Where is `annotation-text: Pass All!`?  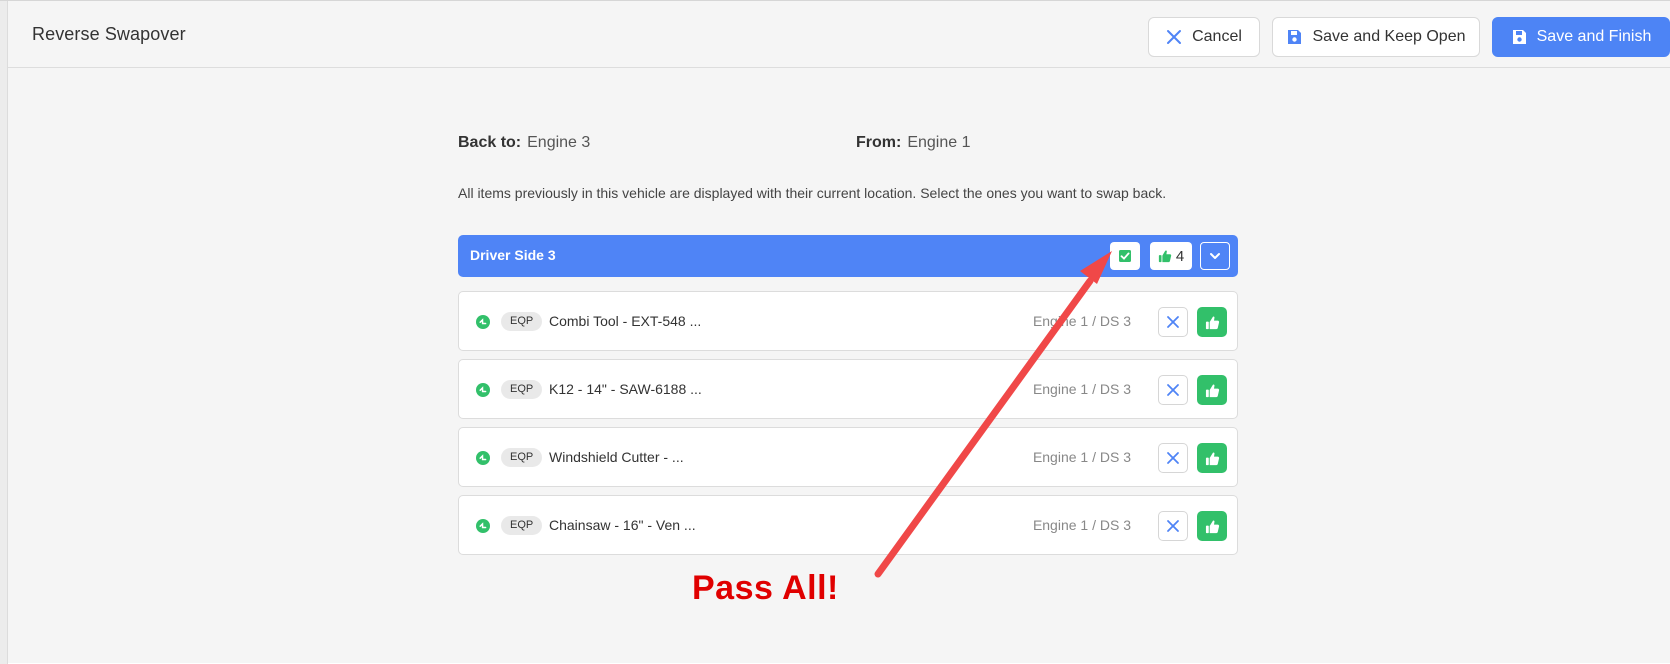
annotation-text: Pass All! is located at coordinates (765, 588).